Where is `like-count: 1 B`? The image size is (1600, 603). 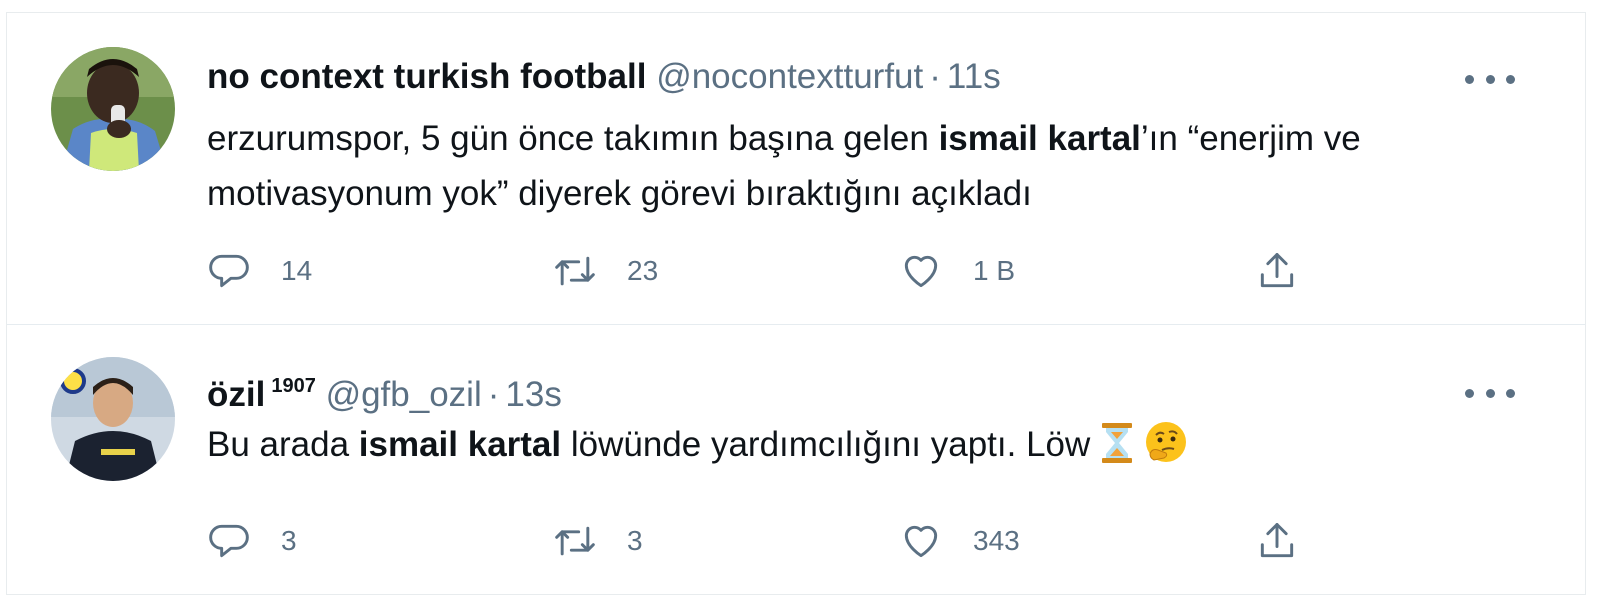 like-count: 1 B is located at coordinates (994, 270).